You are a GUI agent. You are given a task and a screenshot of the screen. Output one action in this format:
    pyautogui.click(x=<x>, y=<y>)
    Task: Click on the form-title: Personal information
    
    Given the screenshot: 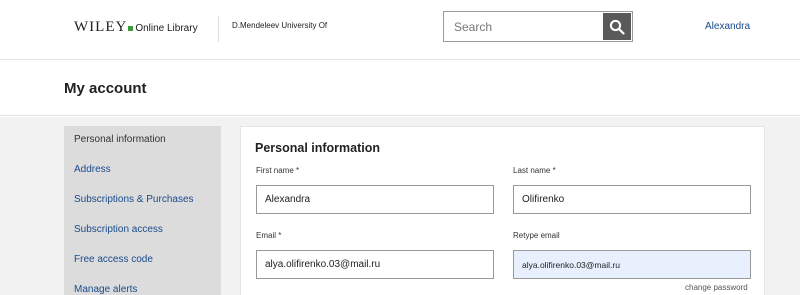 What is the action you would take?
    pyautogui.click(x=318, y=148)
    